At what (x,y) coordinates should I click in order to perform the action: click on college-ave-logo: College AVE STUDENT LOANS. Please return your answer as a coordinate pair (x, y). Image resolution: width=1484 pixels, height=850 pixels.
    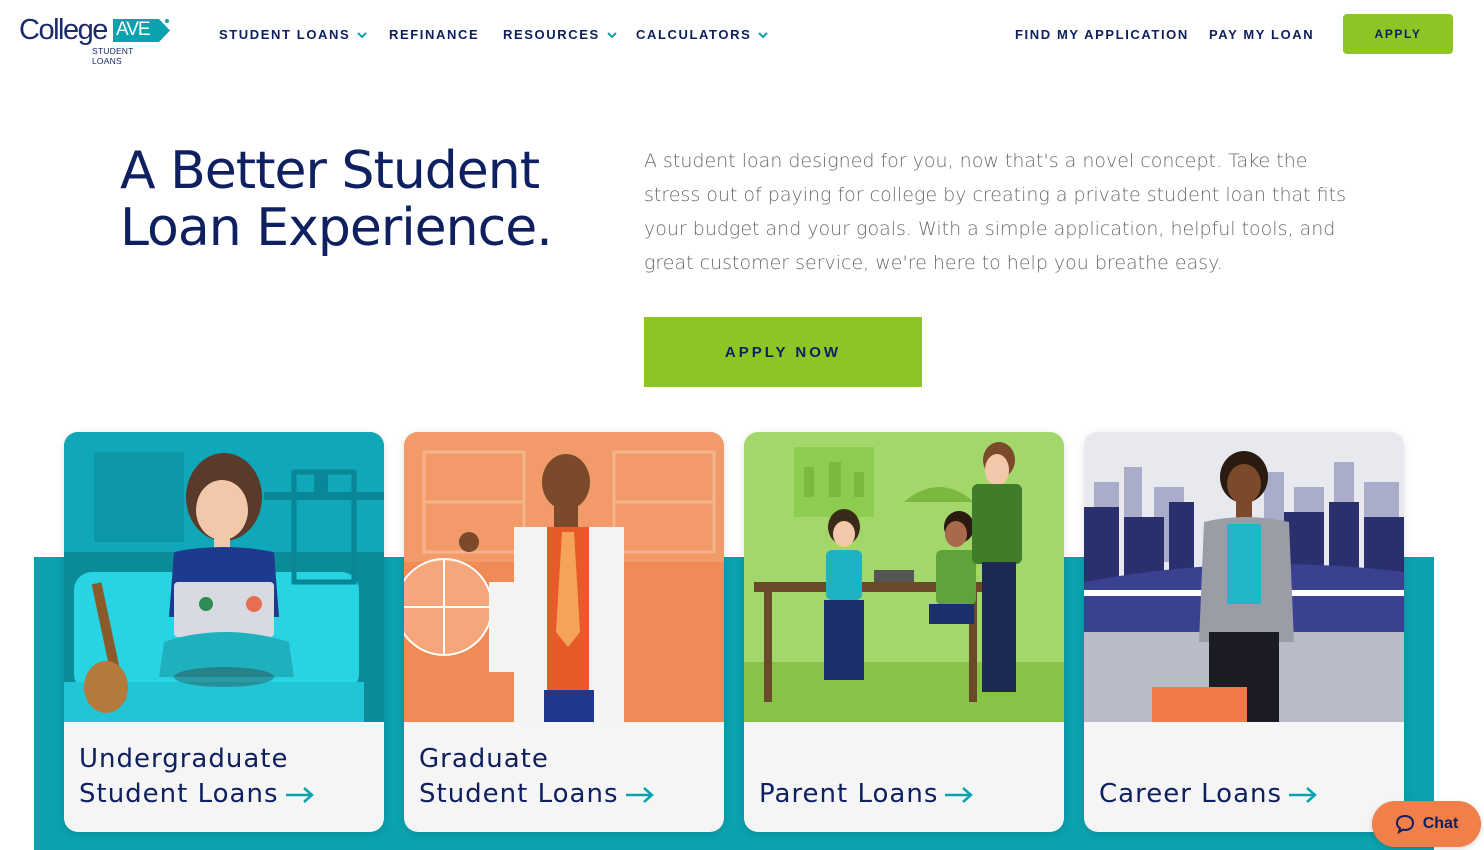
    Looking at the image, I should click on (94, 40).